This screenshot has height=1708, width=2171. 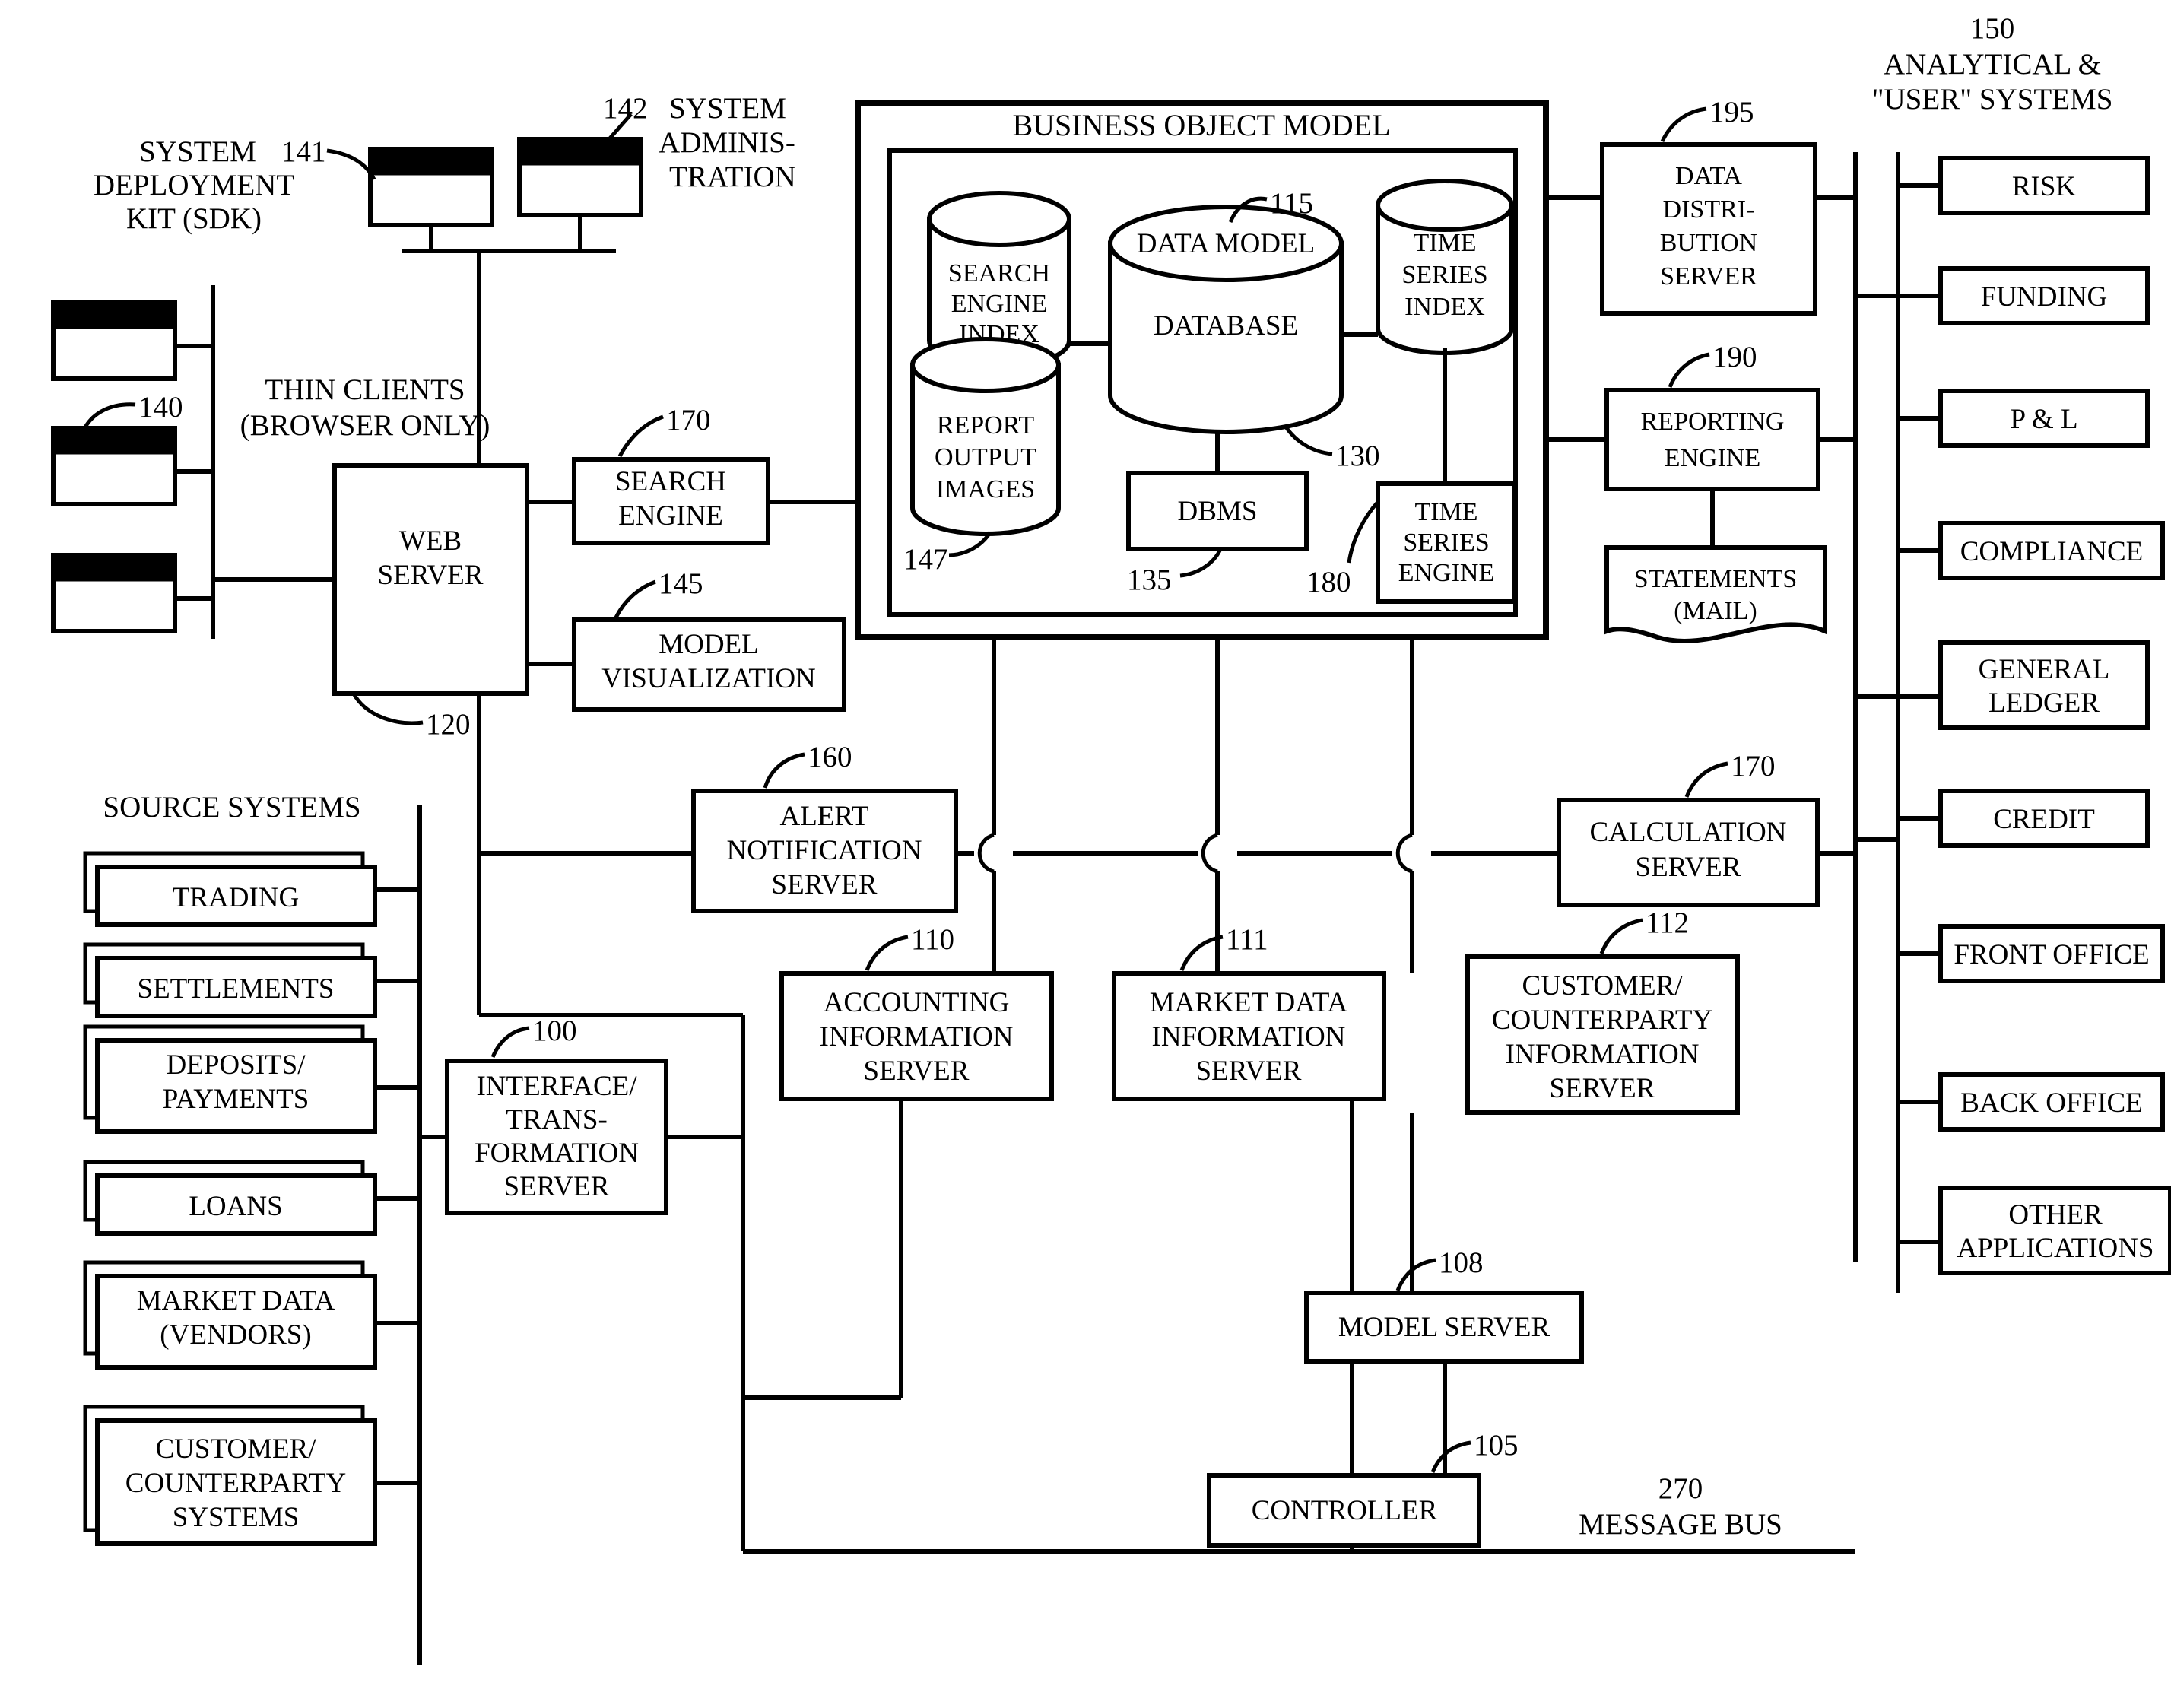 I want to click on mdis-line1: MARKET DATA, so click(x=1249, y=1003).